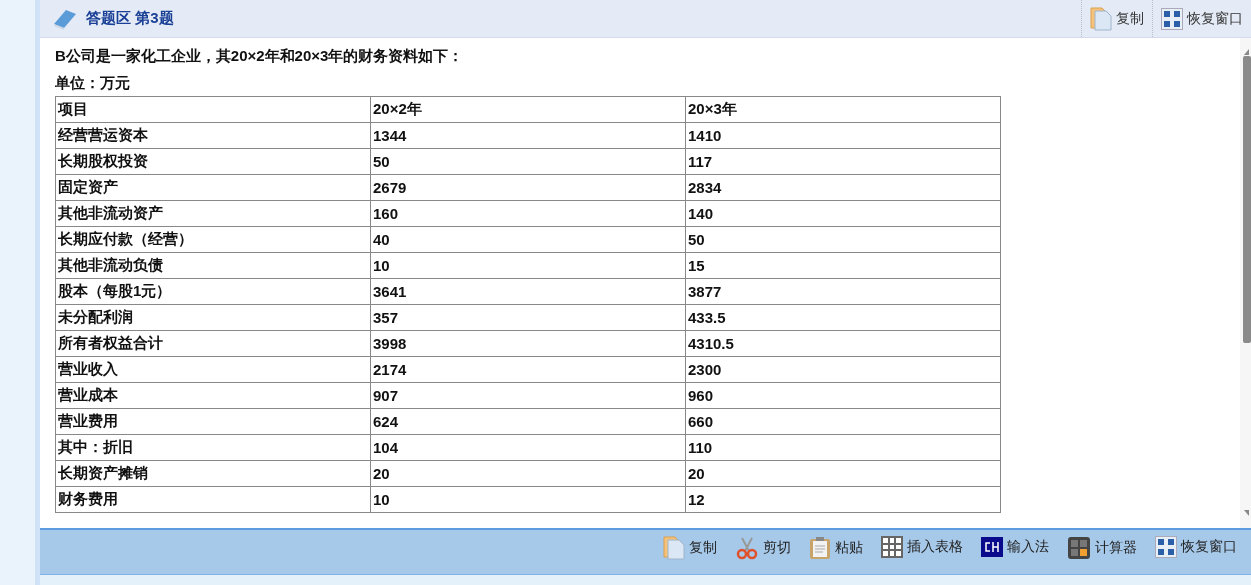  I want to click on table-cell: 2834, so click(843, 187).